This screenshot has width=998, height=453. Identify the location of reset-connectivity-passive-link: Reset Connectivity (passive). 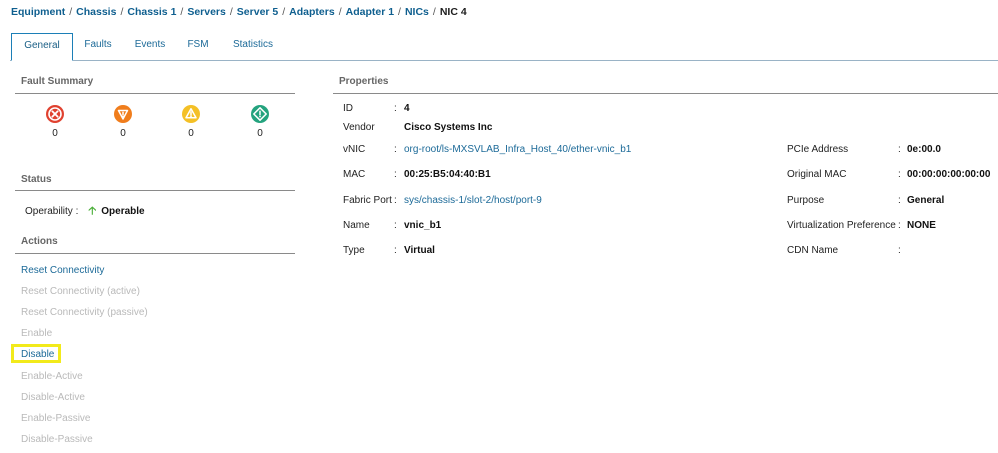
(84, 312).